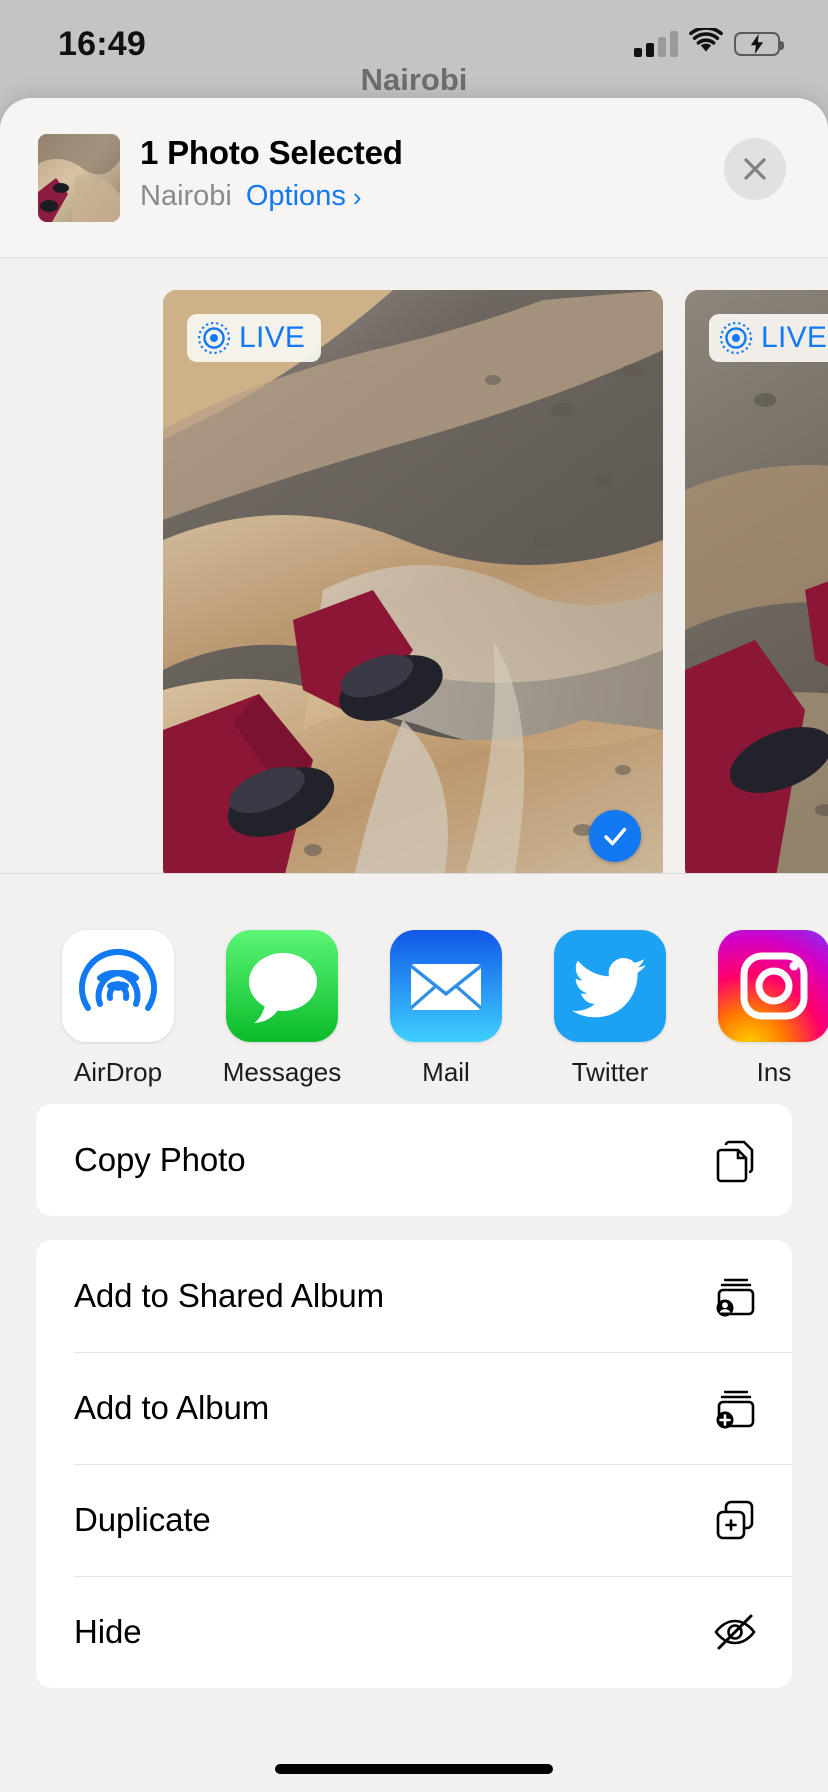  What do you see at coordinates (271, 152) in the screenshot?
I see `share-sheet-title: 1 Photo Selected` at bounding box center [271, 152].